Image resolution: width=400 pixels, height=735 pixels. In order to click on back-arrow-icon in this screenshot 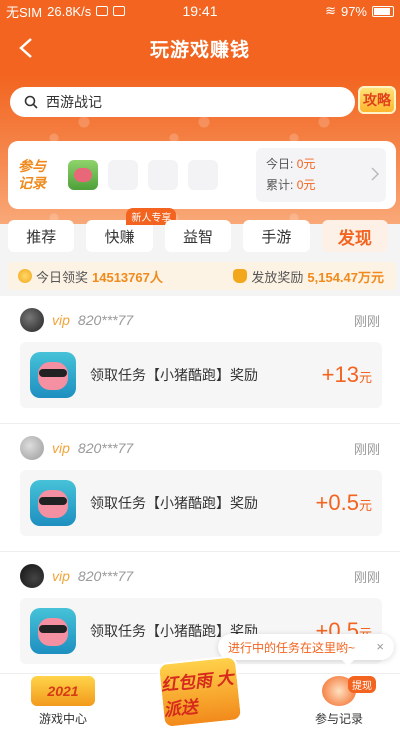, I will do `click(25, 48)`.